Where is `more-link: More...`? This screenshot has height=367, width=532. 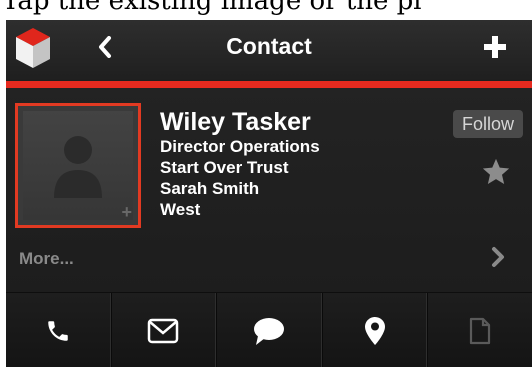 more-link: More... is located at coordinates (46, 259).